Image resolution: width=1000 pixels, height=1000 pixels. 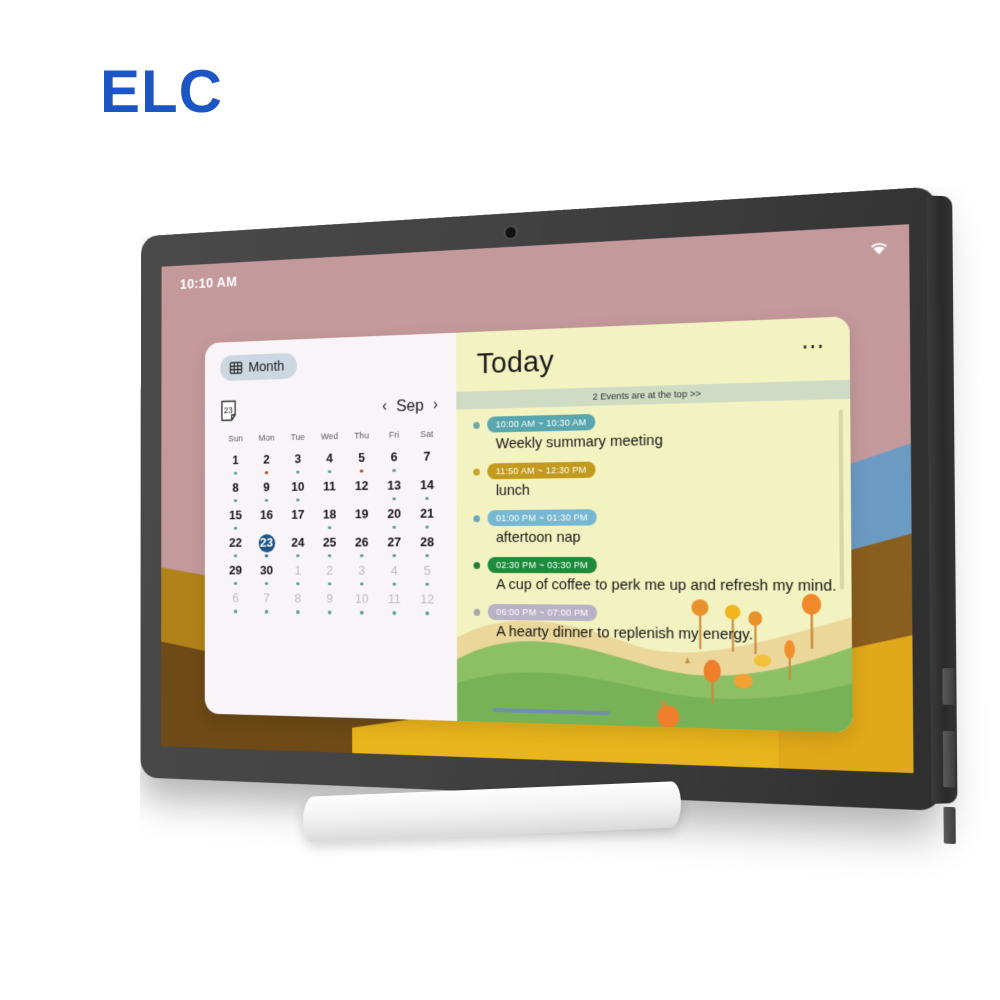 What do you see at coordinates (427, 456) in the screenshot?
I see `calendar-day-number: 7` at bounding box center [427, 456].